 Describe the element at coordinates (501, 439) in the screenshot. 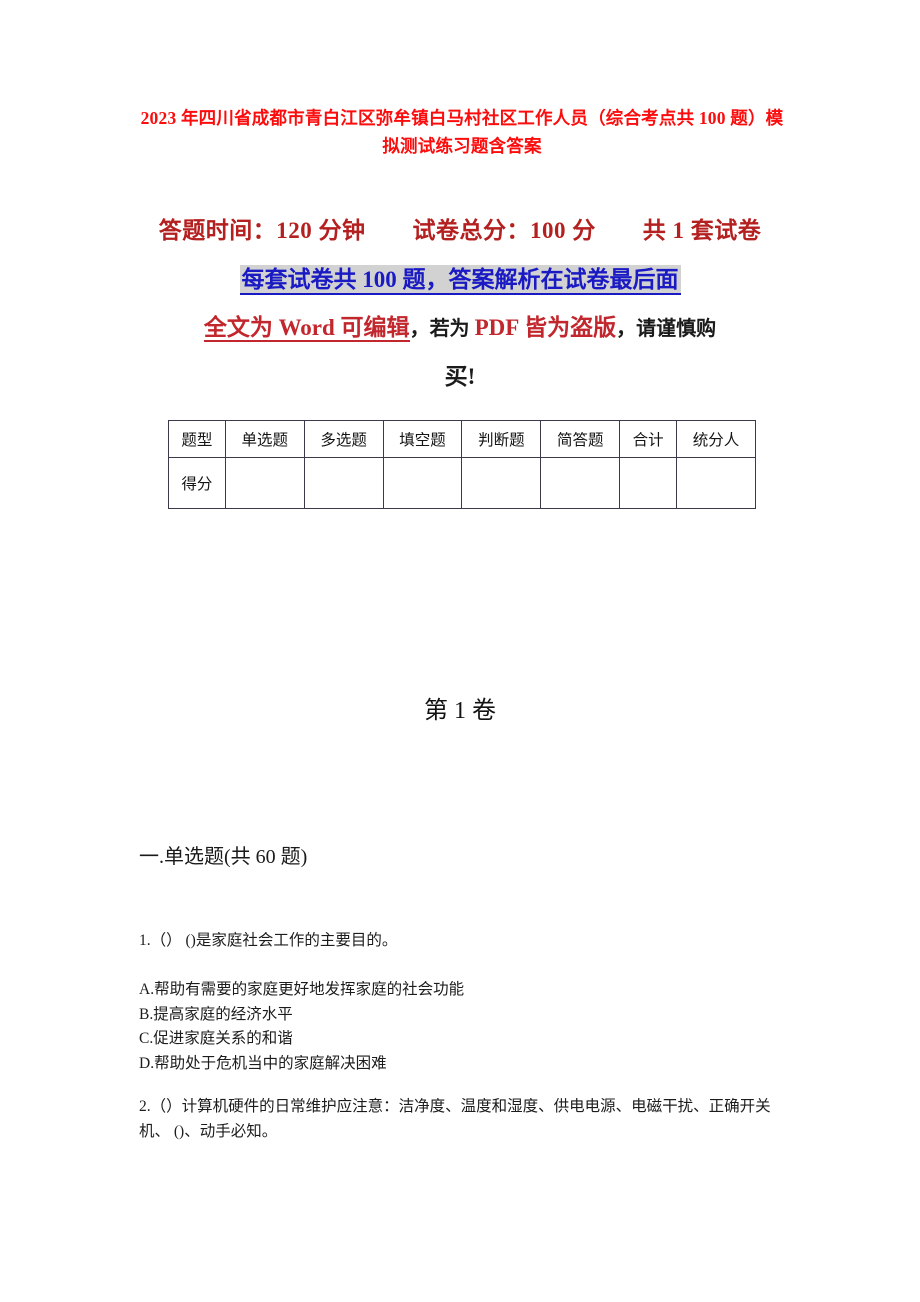

I see `table-header-cell-4: 判断题` at that location.